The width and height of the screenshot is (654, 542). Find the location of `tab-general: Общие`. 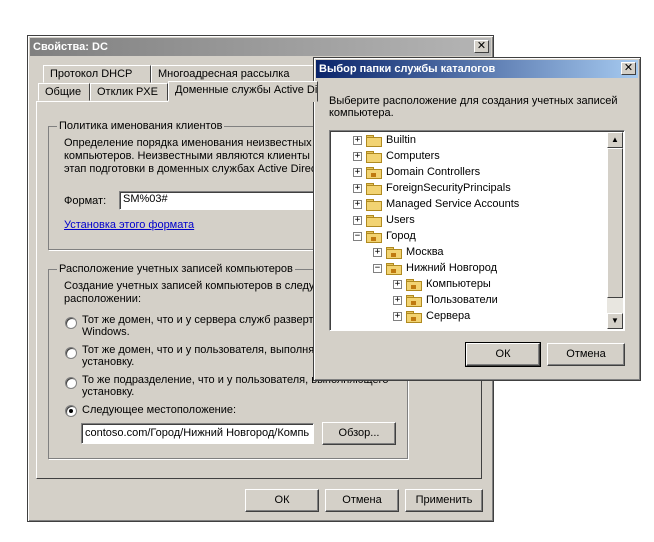

tab-general: Общие is located at coordinates (64, 92).